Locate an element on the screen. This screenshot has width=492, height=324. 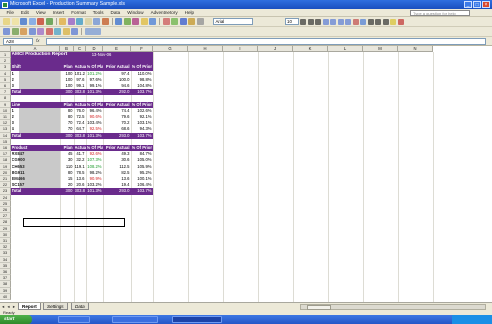
font-name-select: Arial is located at coordinates (233, 21).